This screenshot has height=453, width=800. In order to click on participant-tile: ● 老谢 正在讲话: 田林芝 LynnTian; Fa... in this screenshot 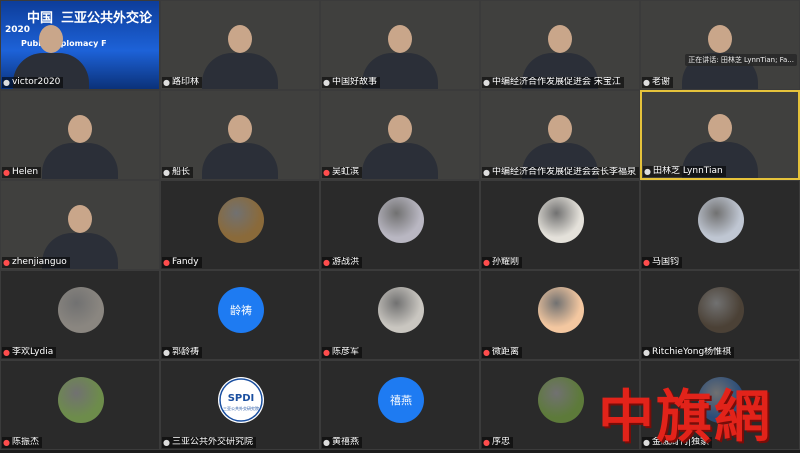, I will do `click(720, 45)`.